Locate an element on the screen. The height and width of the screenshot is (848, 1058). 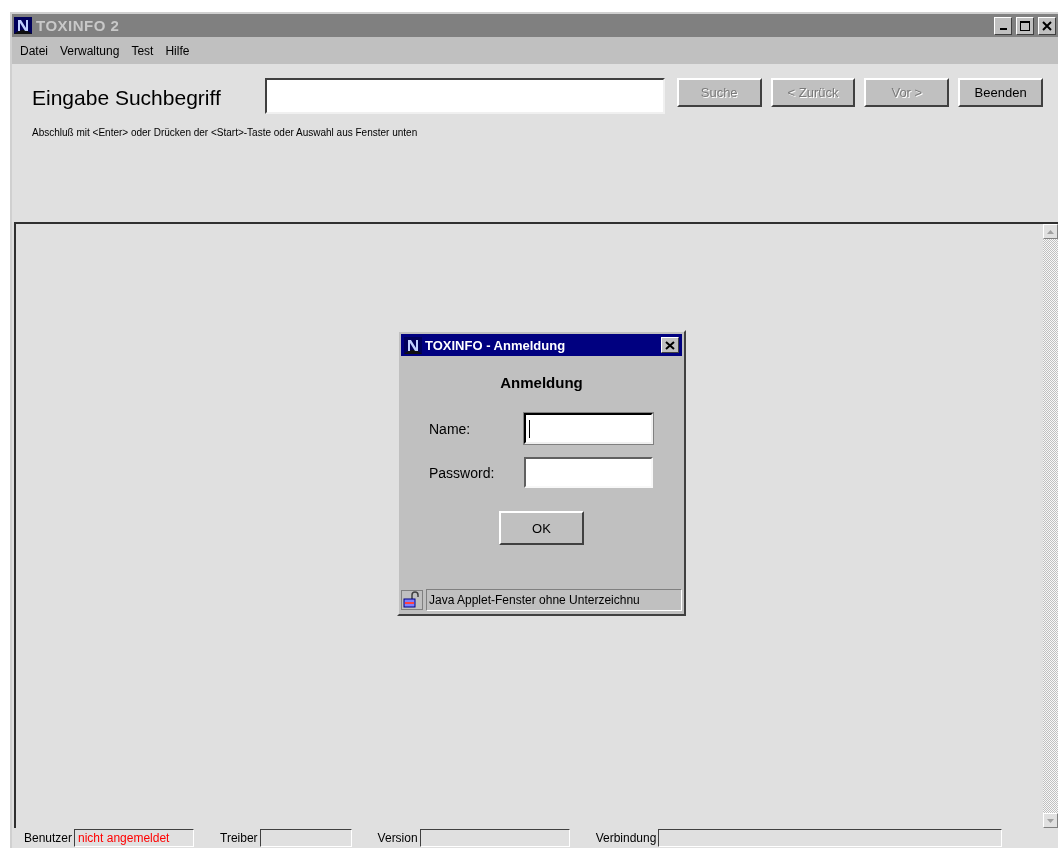
field-label: Name: is located at coordinates (450, 428).